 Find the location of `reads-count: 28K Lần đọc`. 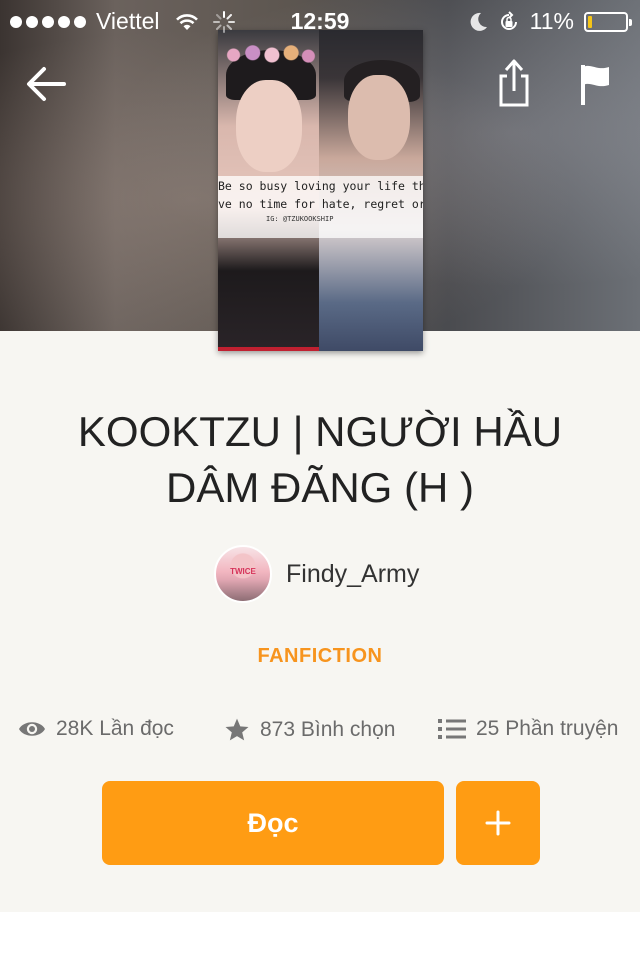

reads-count: 28K Lần đọc is located at coordinates (115, 728).